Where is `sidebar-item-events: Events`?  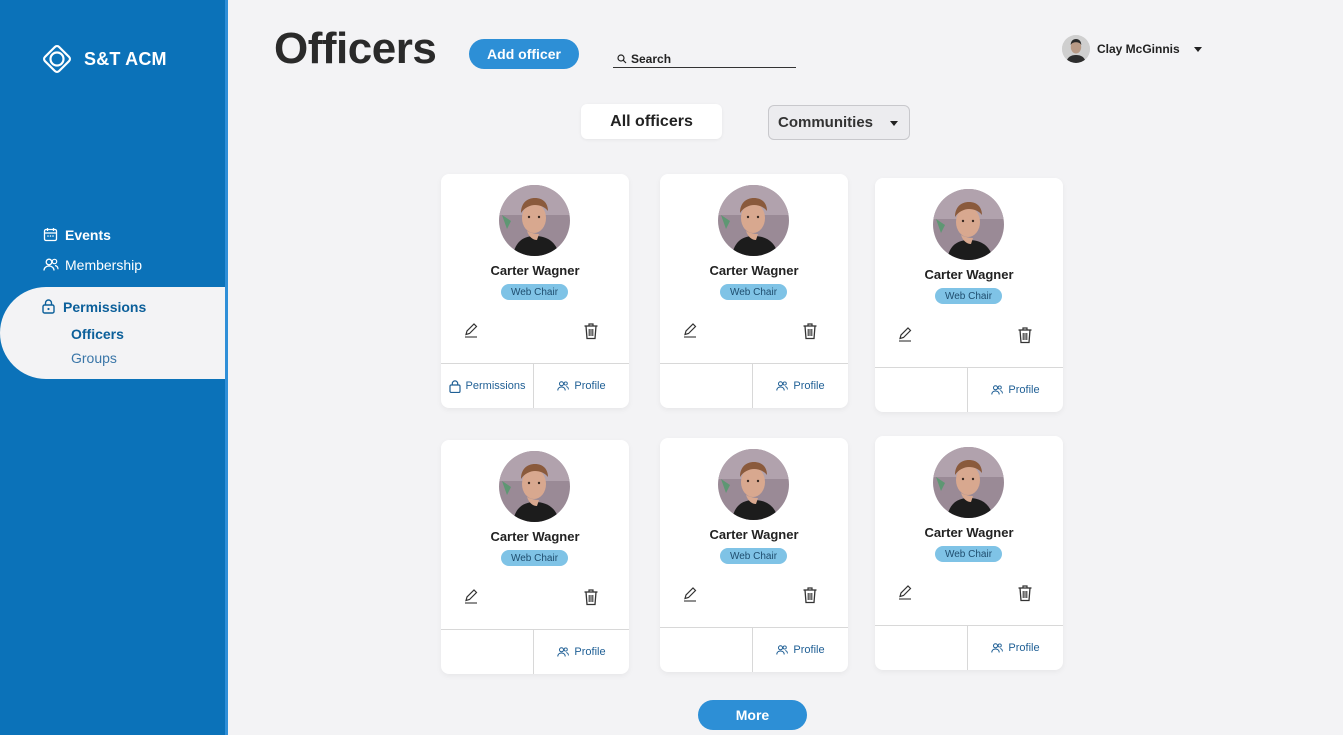
sidebar-item-events: Events is located at coordinates (76, 234).